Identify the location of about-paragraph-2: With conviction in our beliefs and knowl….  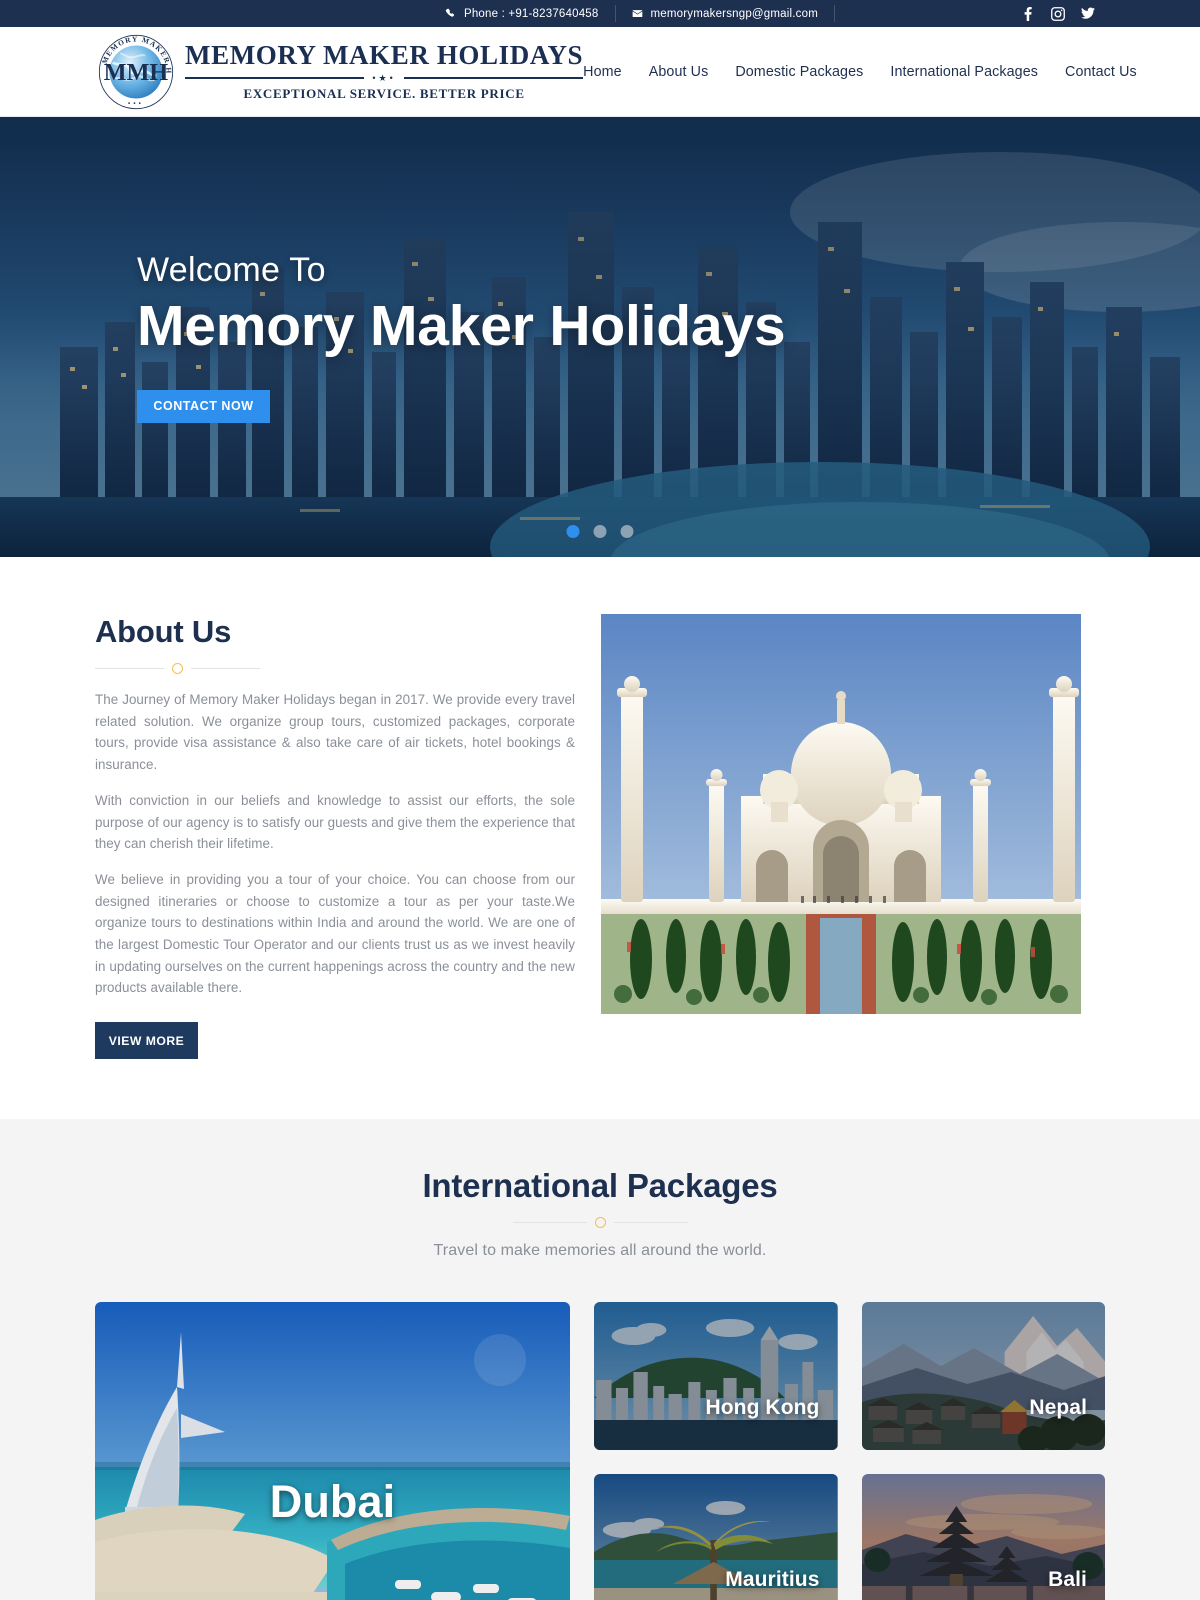
(335, 822).